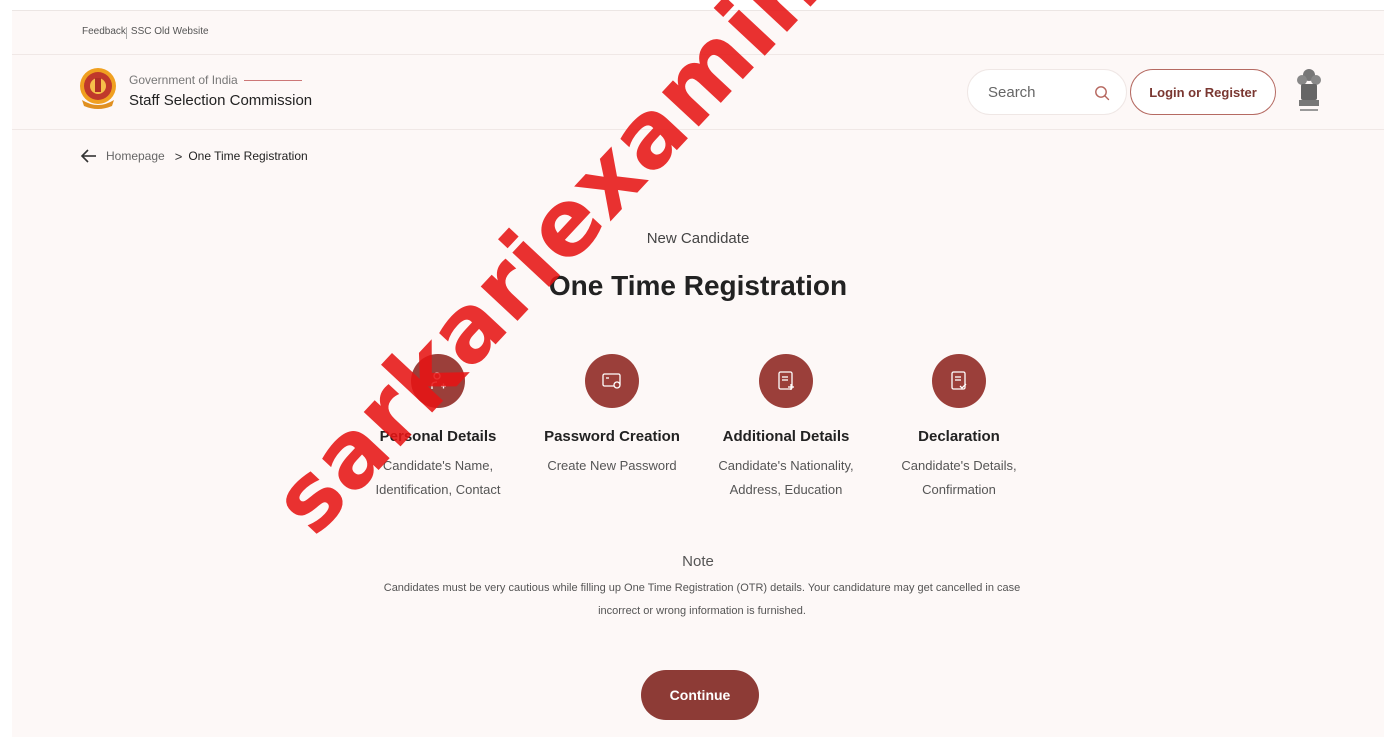 This screenshot has height=737, width=1395. I want to click on utility-links: Feedback SSC Old Website, so click(145, 32).